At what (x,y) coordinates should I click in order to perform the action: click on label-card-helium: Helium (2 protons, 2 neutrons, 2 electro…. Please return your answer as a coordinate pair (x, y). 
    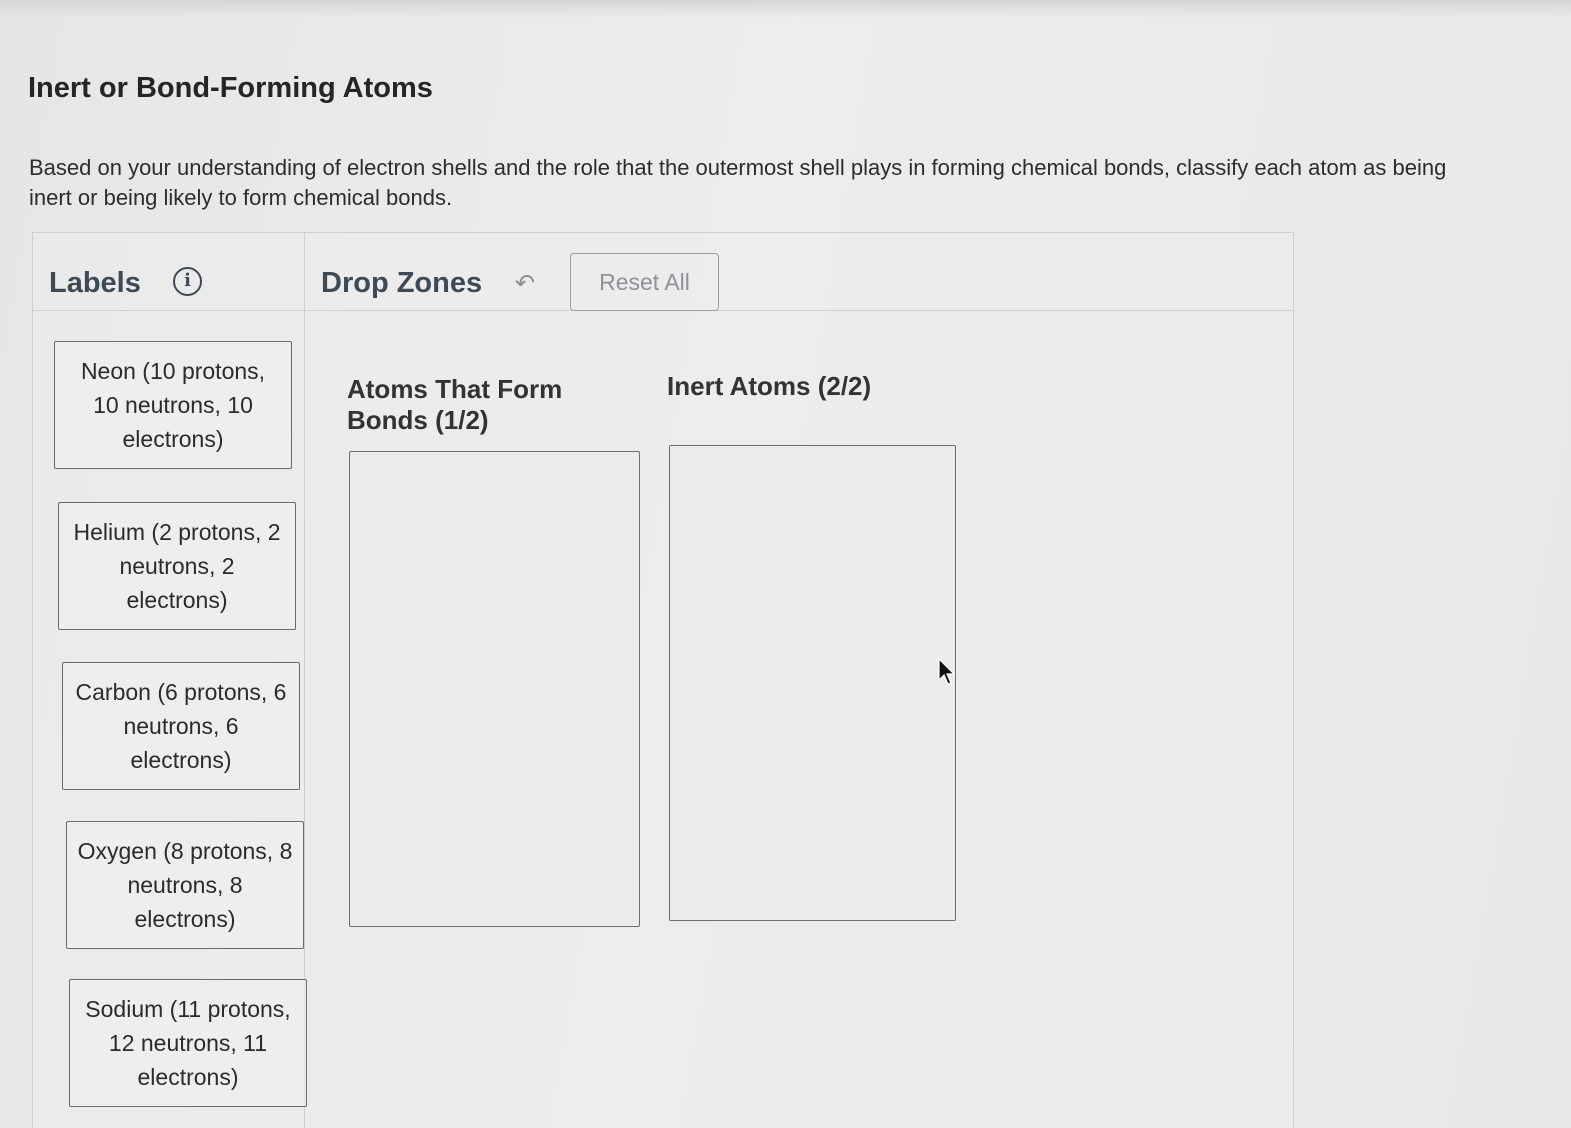
    Looking at the image, I should click on (177, 566).